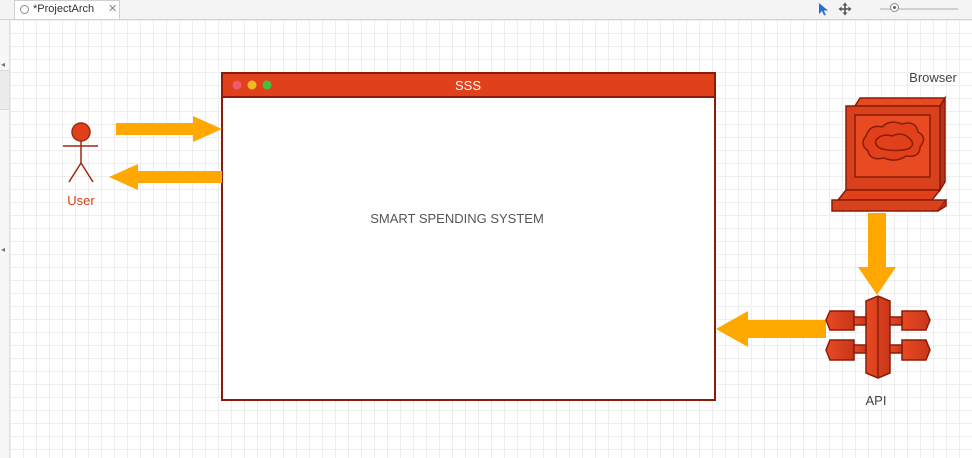 The height and width of the screenshot is (458, 972). What do you see at coordinates (252, 85) in the screenshot?
I see `window-minimize-dot` at bounding box center [252, 85].